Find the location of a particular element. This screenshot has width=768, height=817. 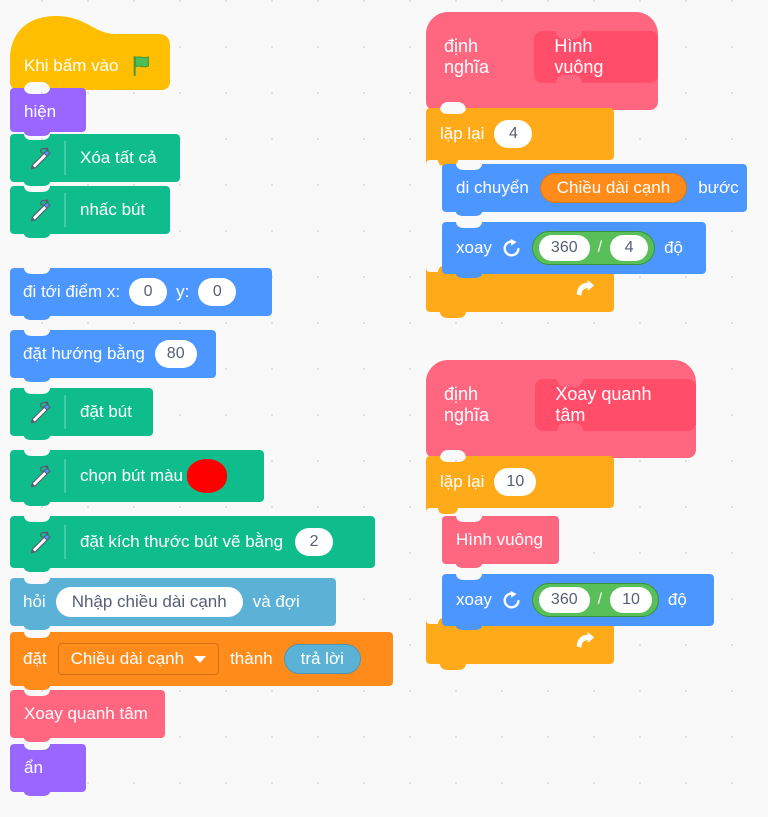

ask-question-input: Nhập chiều dài cạnh is located at coordinates (149, 602).